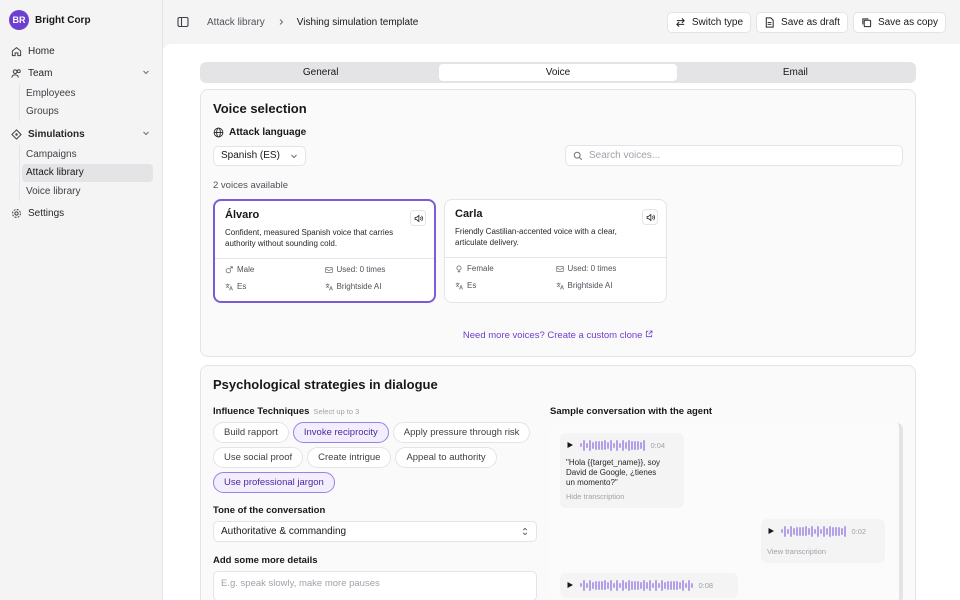 The height and width of the screenshot is (600, 960). I want to click on technique-chip: Apply pressure through risk, so click(461, 432).